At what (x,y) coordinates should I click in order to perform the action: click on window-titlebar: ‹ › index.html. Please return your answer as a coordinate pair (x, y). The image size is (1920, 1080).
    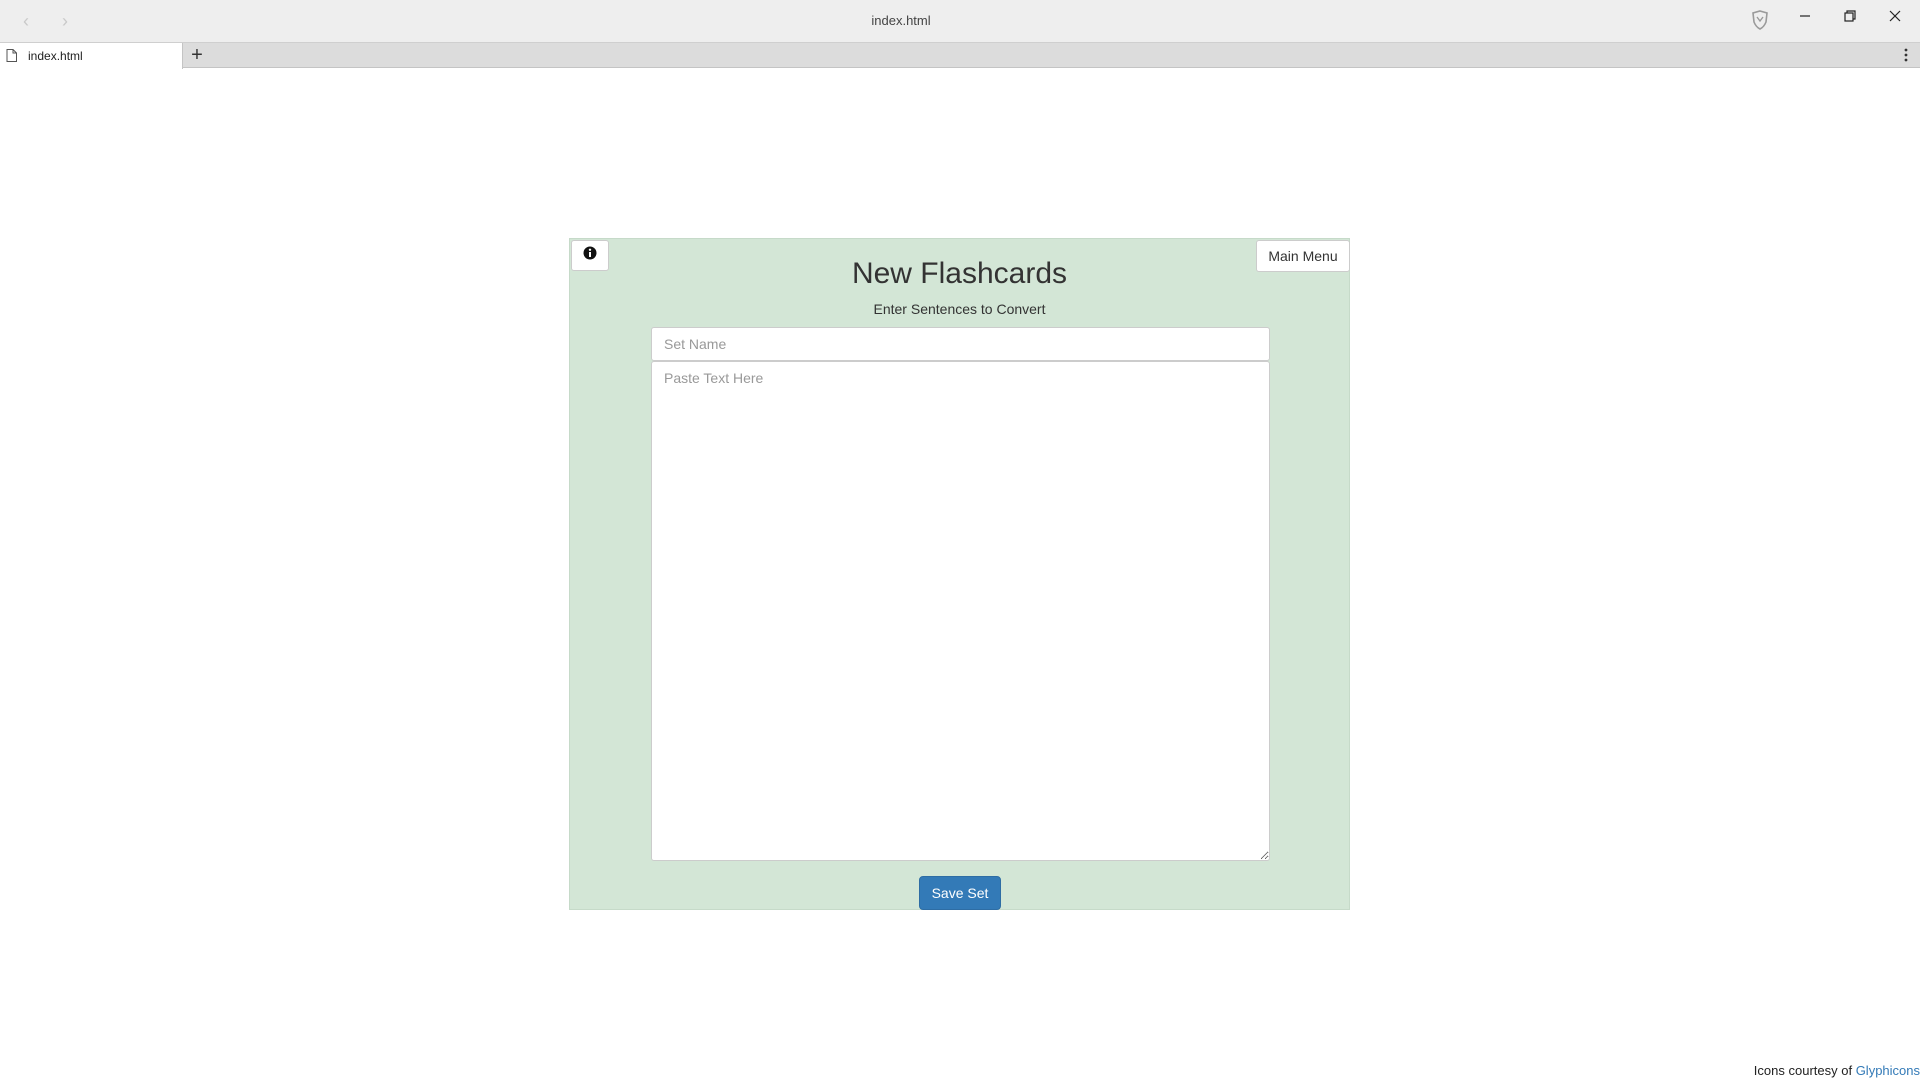
    Looking at the image, I should click on (960, 21).